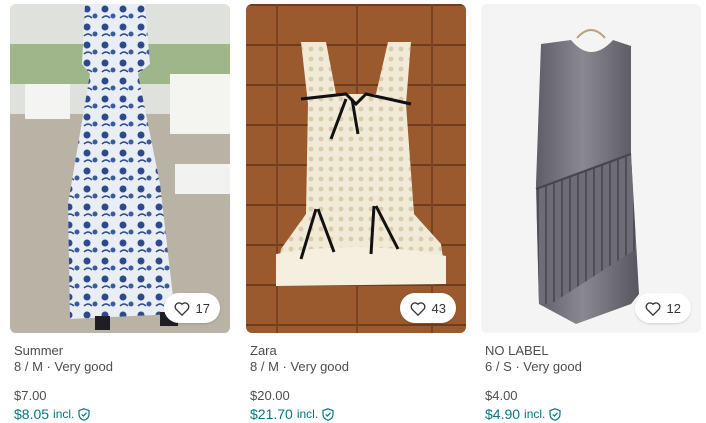 The height and width of the screenshot is (423, 706). What do you see at coordinates (503, 414) in the screenshot?
I see `item-total-amount: $4.90` at bounding box center [503, 414].